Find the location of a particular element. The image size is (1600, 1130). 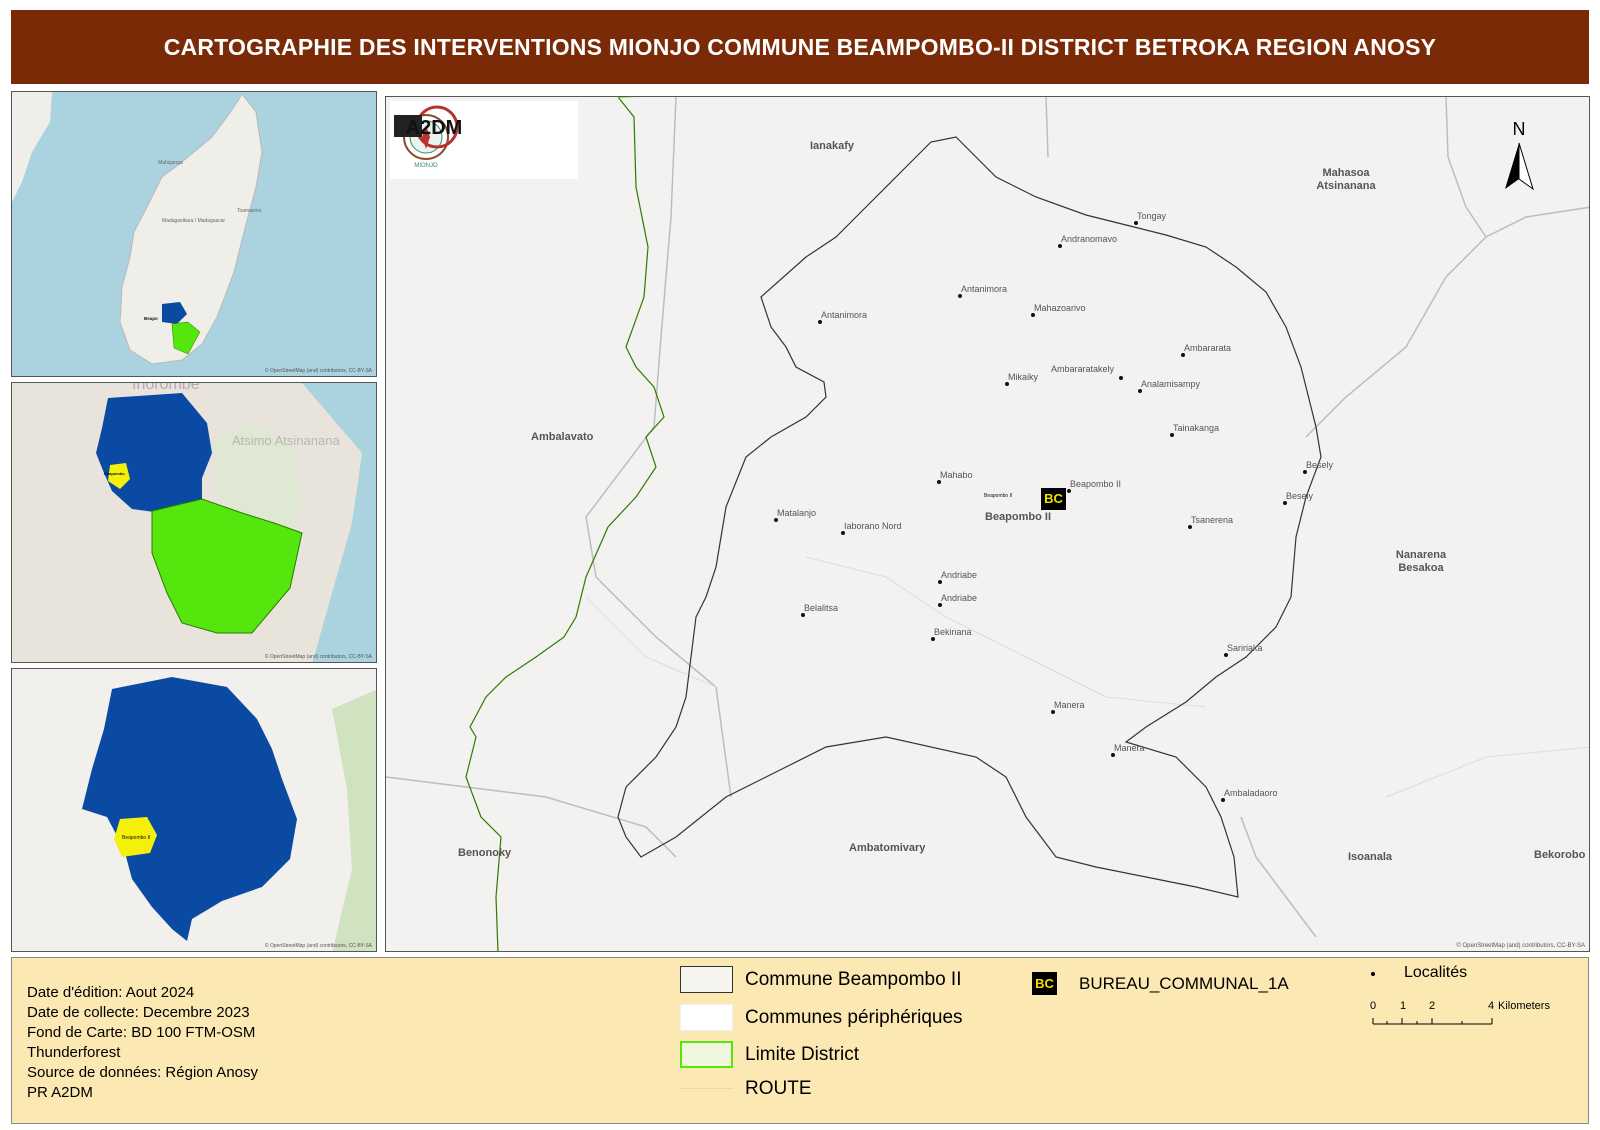

legend-route-label: ROUTE is located at coordinates (778, 1088).